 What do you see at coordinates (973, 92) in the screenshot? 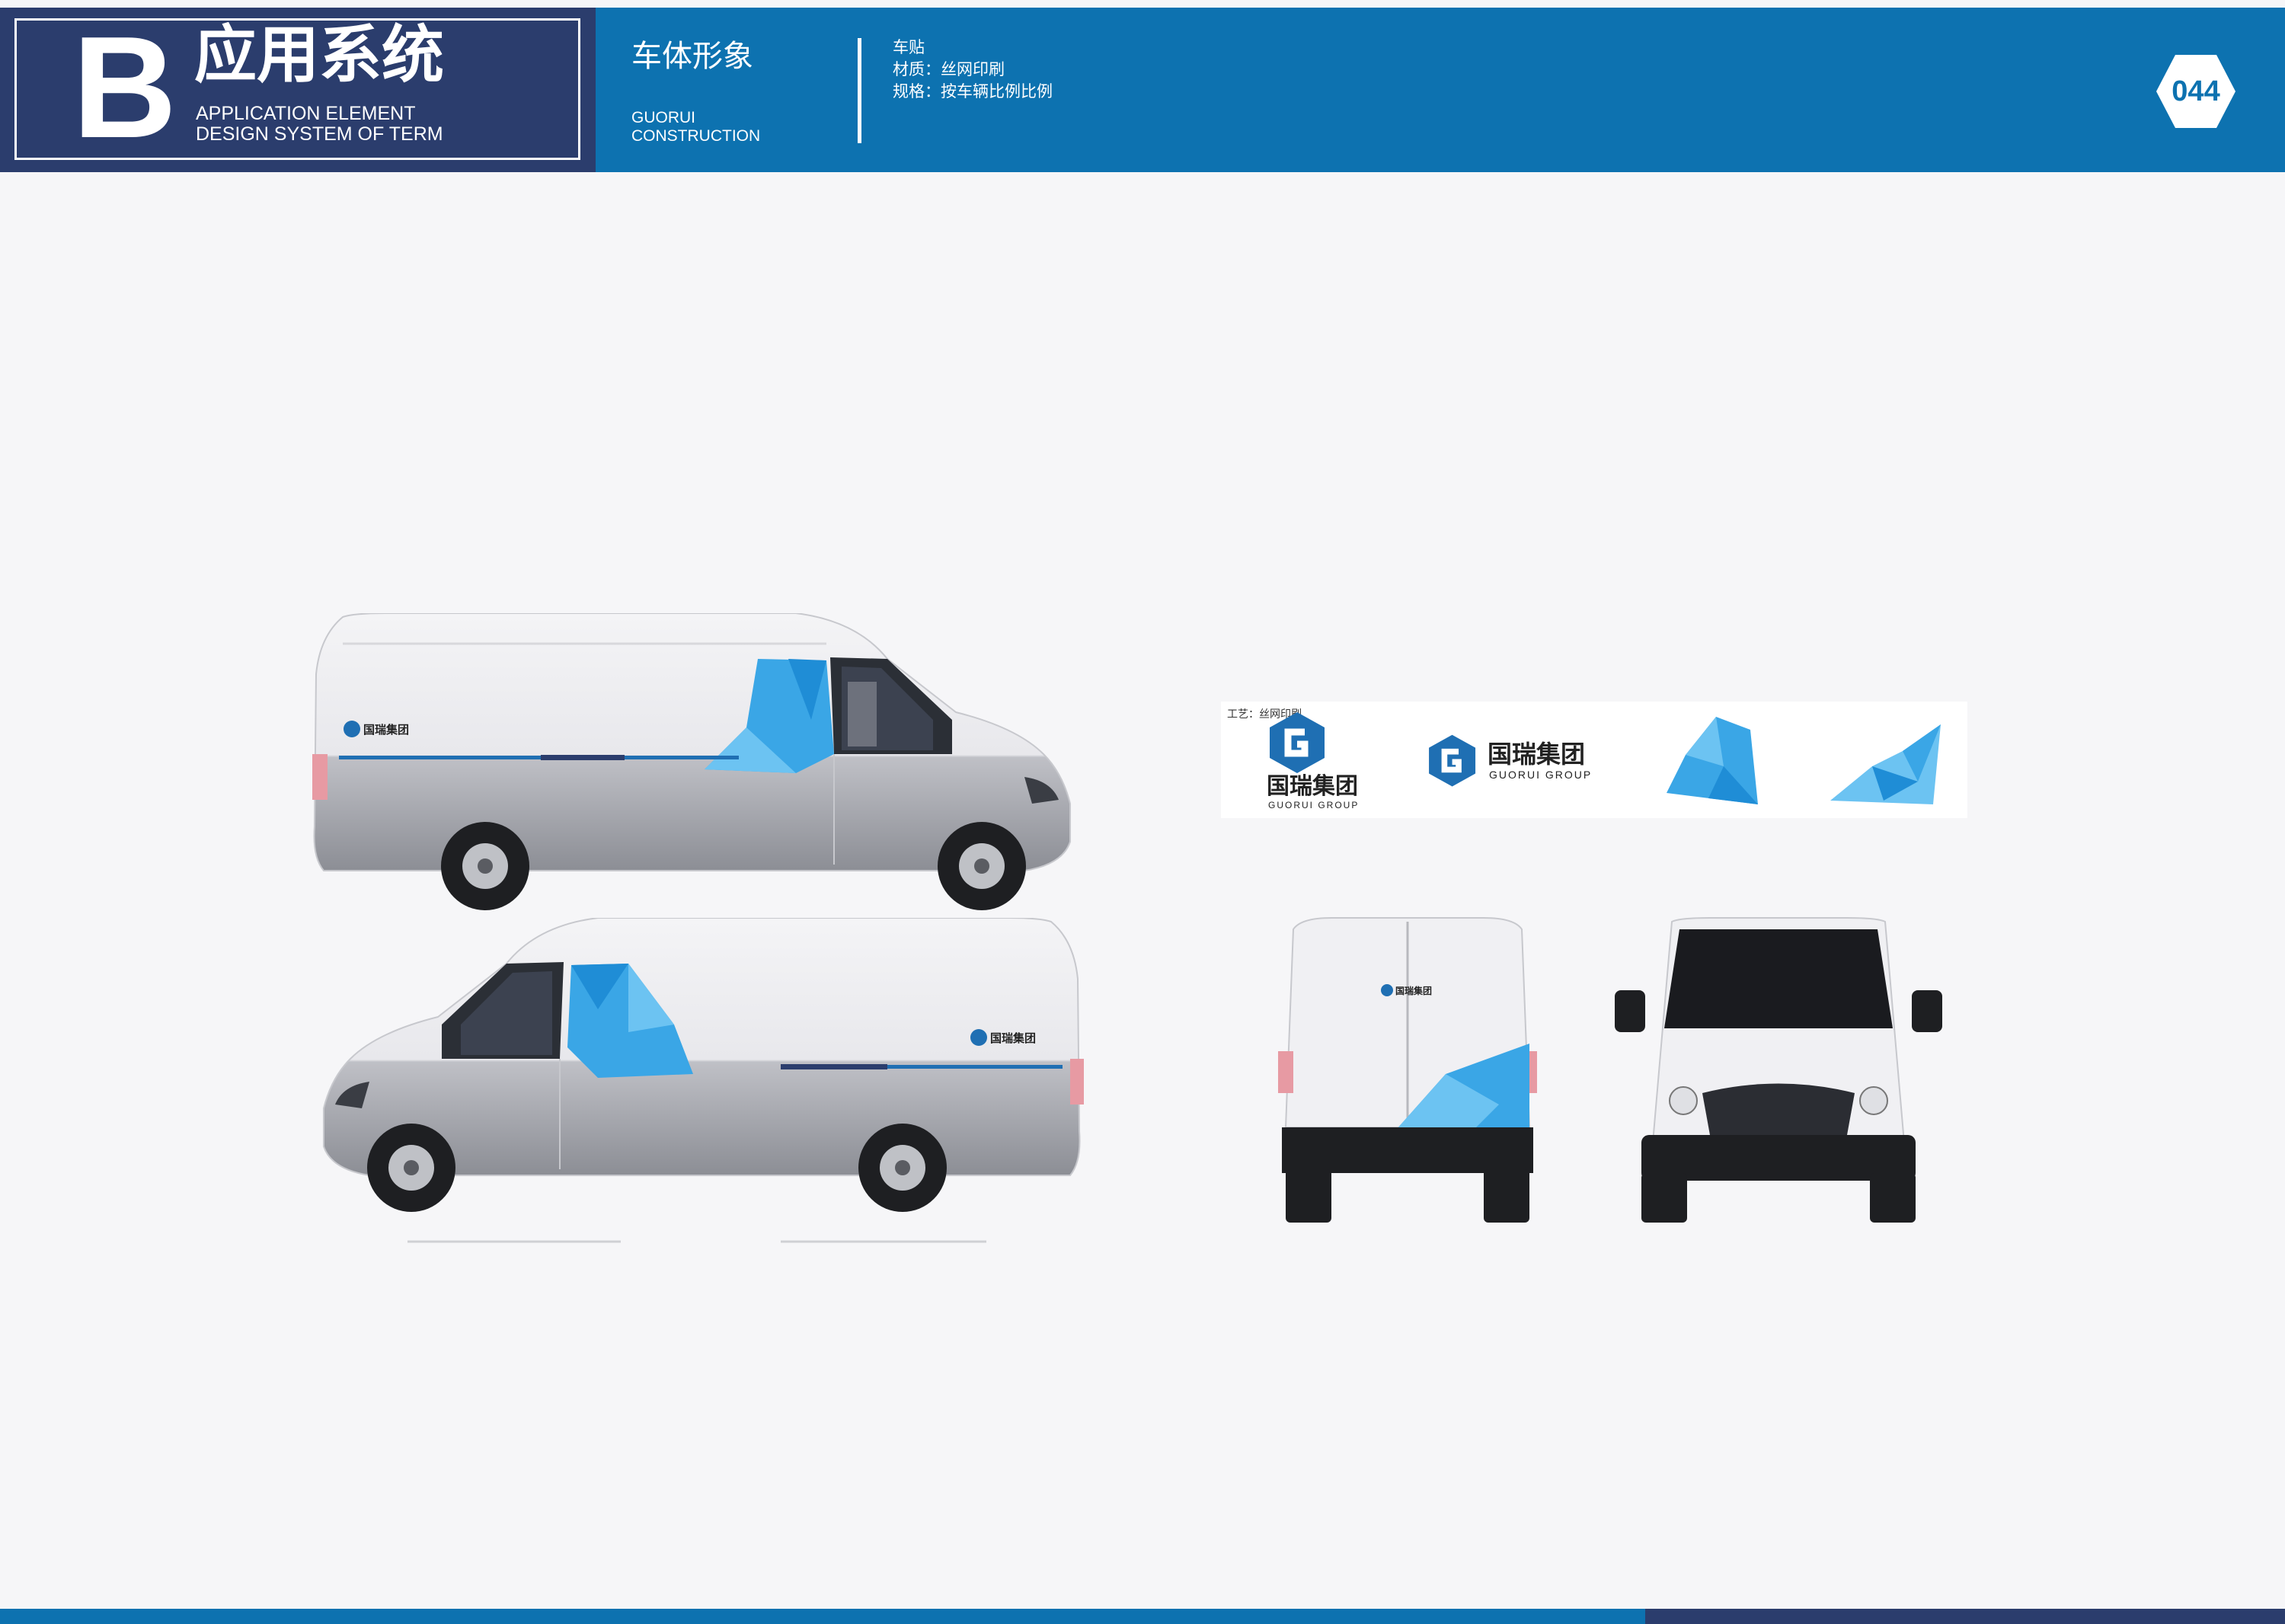
I see `spec-size: 规格：按车辆比例比例` at bounding box center [973, 92].